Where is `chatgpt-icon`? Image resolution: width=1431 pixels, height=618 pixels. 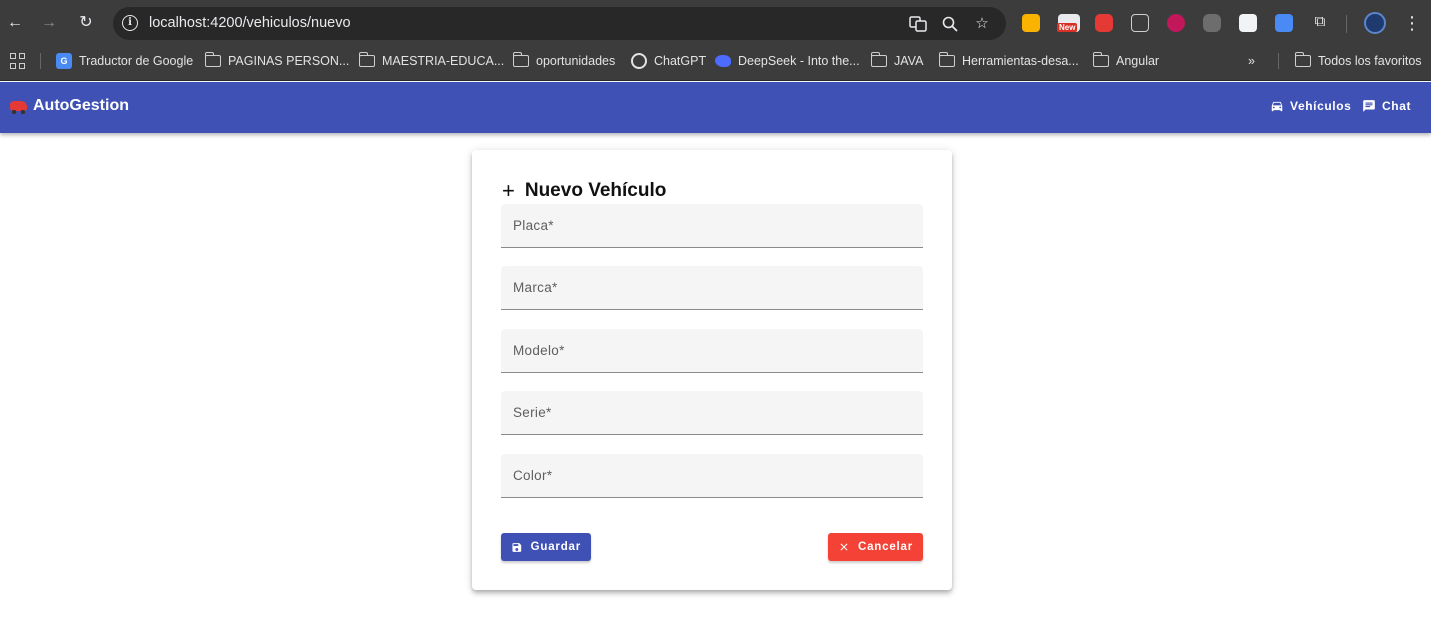 chatgpt-icon is located at coordinates (639, 61).